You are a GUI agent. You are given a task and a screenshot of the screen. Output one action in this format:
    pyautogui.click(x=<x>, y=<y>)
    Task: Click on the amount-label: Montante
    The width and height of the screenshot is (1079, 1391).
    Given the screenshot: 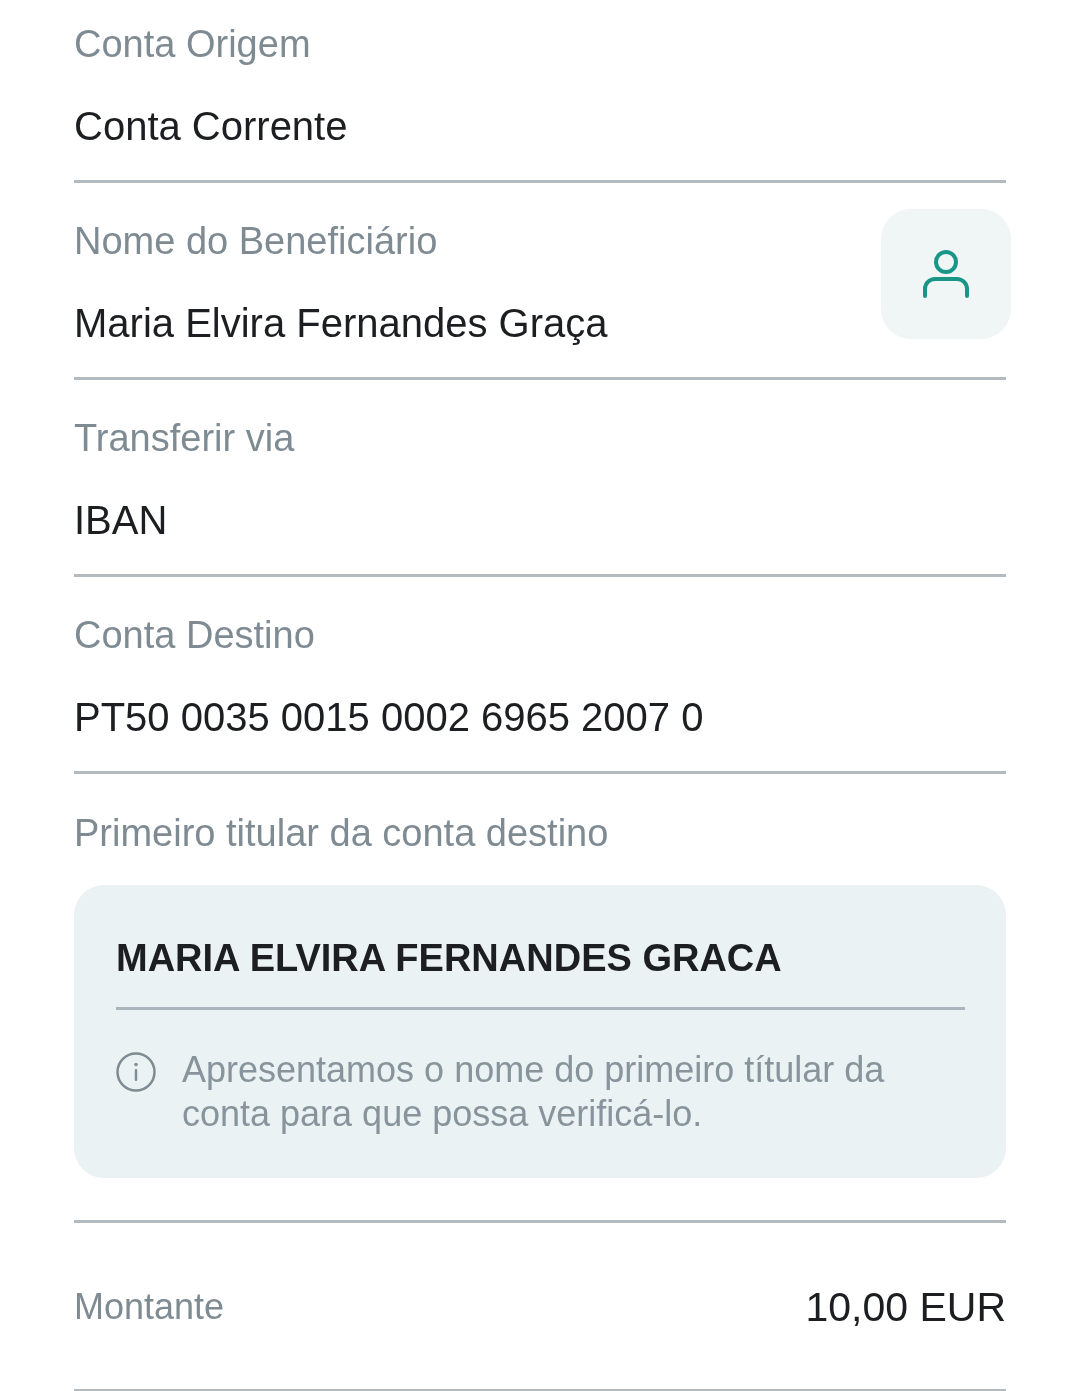 What is the action you would take?
    pyautogui.click(x=149, y=1307)
    